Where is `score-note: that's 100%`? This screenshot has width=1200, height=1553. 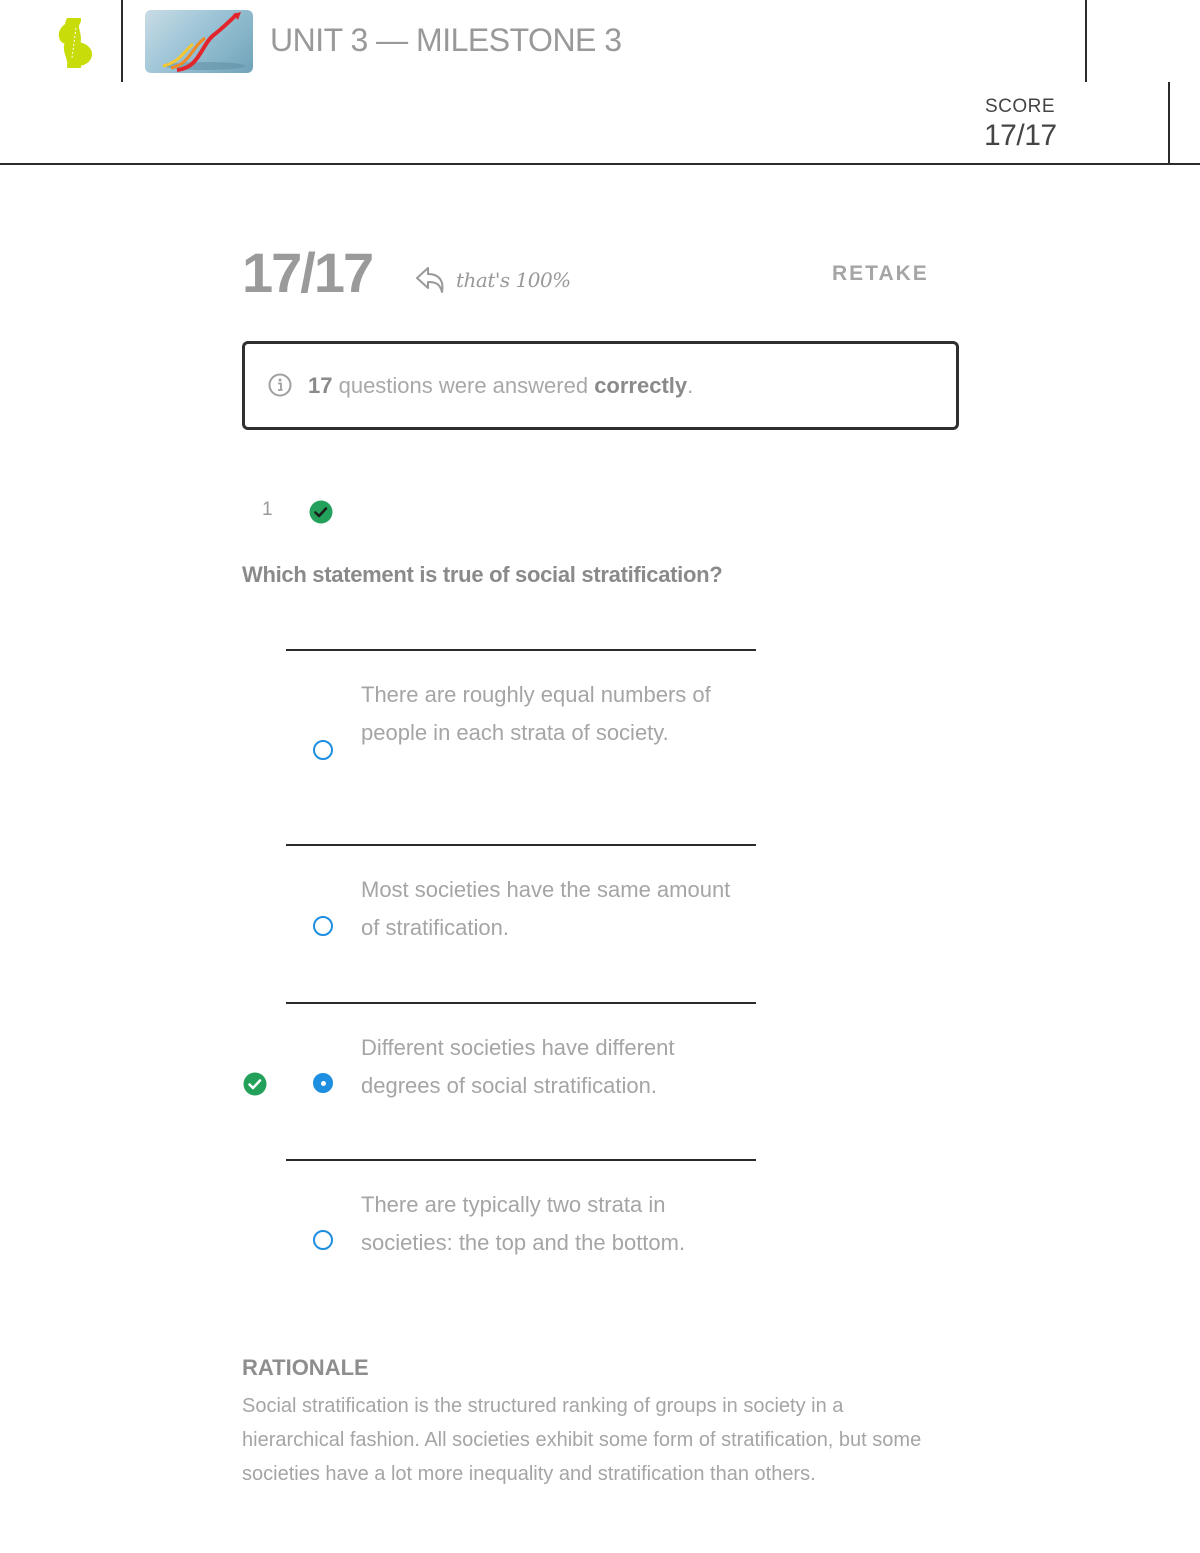
score-note: that's 100% is located at coordinates (513, 280).